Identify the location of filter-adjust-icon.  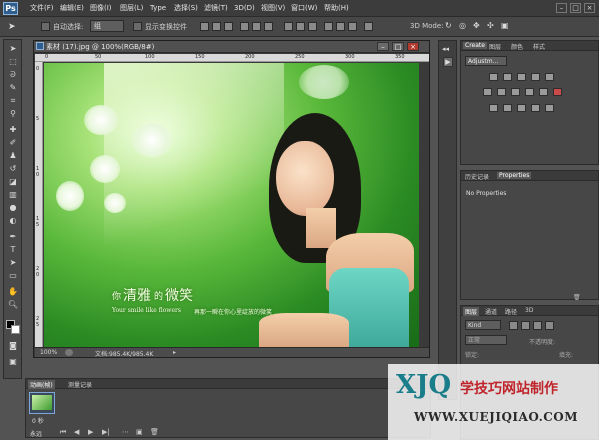
(525, 325).